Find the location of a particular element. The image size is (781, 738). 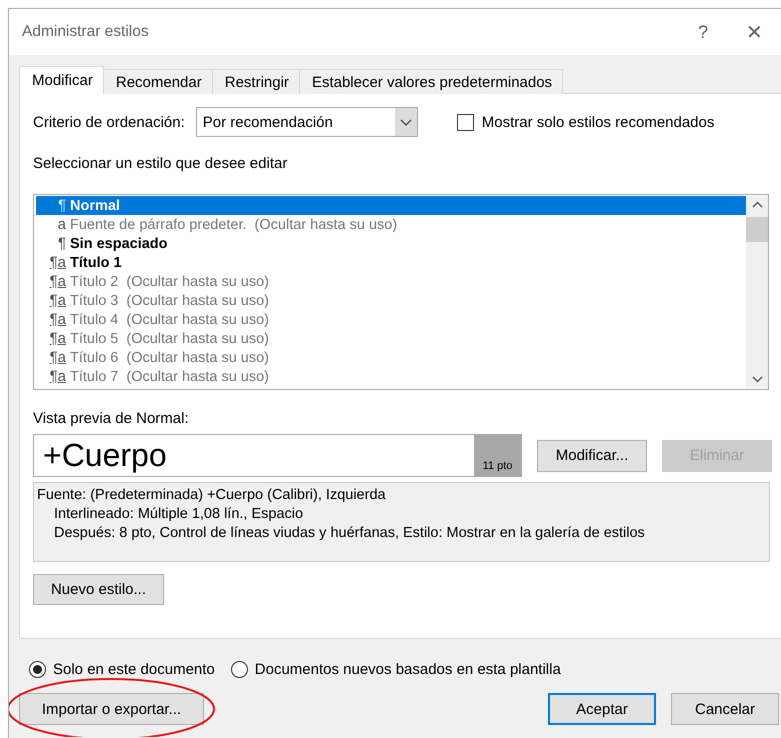

description-text: Después: 8 pto, Control de líneas viudas y huérfanas, Estilo: Mostrar en la galería de estilos is located at coordinates (349, 533).